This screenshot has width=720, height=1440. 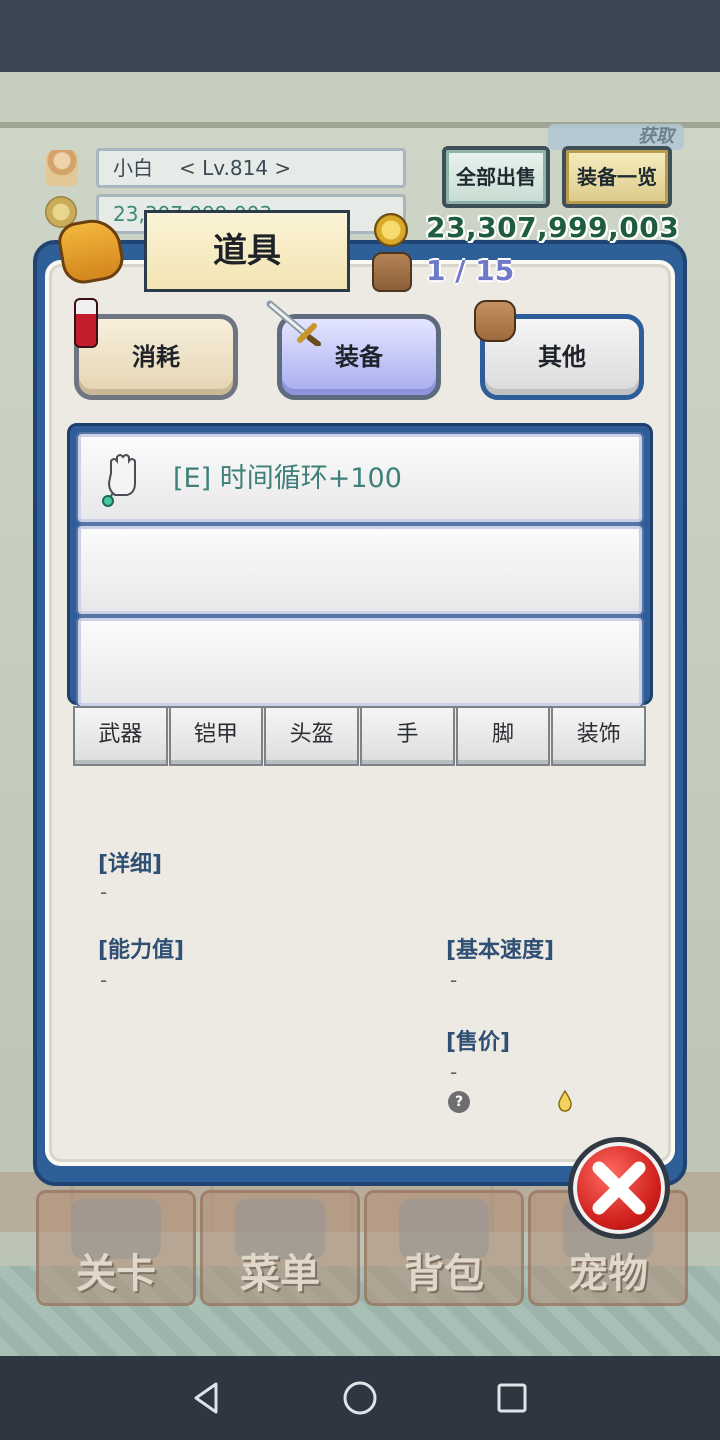 I want to click on player-info-box: 小白 < Lv.814 >, so click(x=251, y=168).